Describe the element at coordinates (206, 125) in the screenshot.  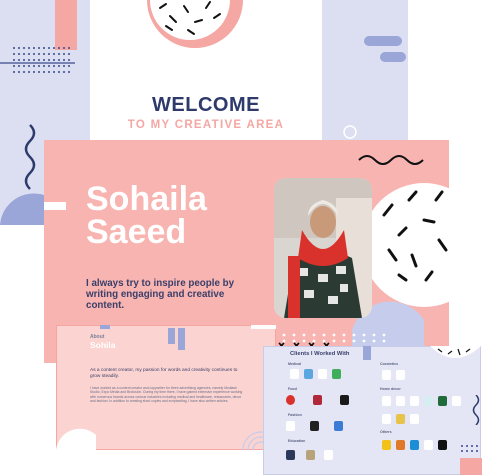
I see `welcome-subtitle: TO MY CREATIVE AREA` at that location.